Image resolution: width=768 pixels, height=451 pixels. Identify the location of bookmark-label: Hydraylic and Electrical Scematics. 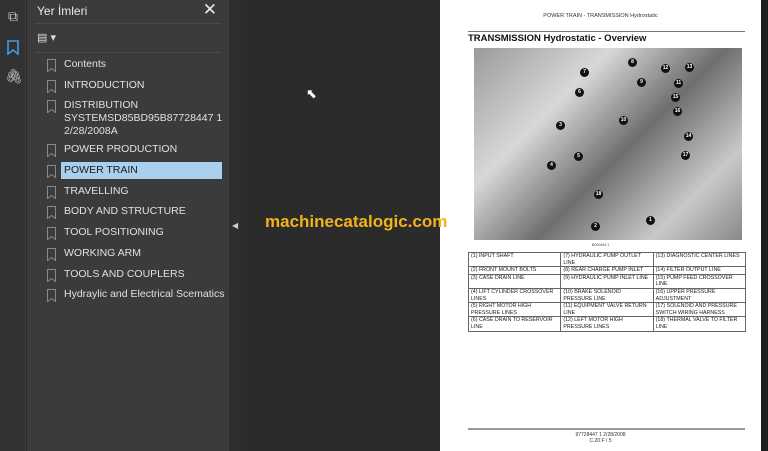
(144, 294).